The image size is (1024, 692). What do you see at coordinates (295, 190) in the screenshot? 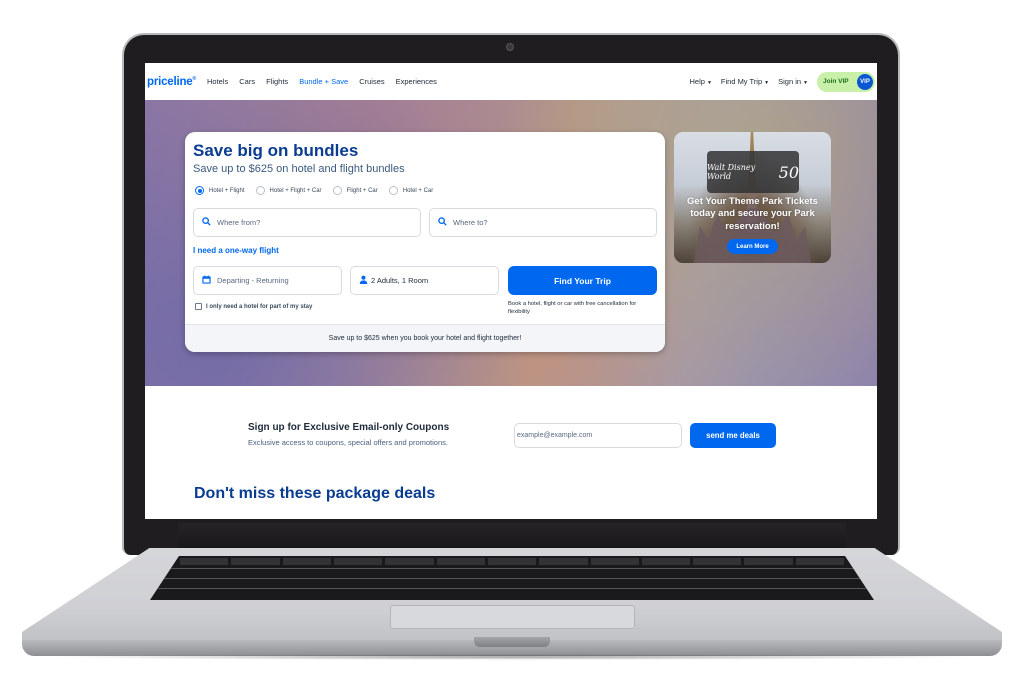
I see `radio-label: Hotel + Flight + Car` at bounding box center [295, 190].